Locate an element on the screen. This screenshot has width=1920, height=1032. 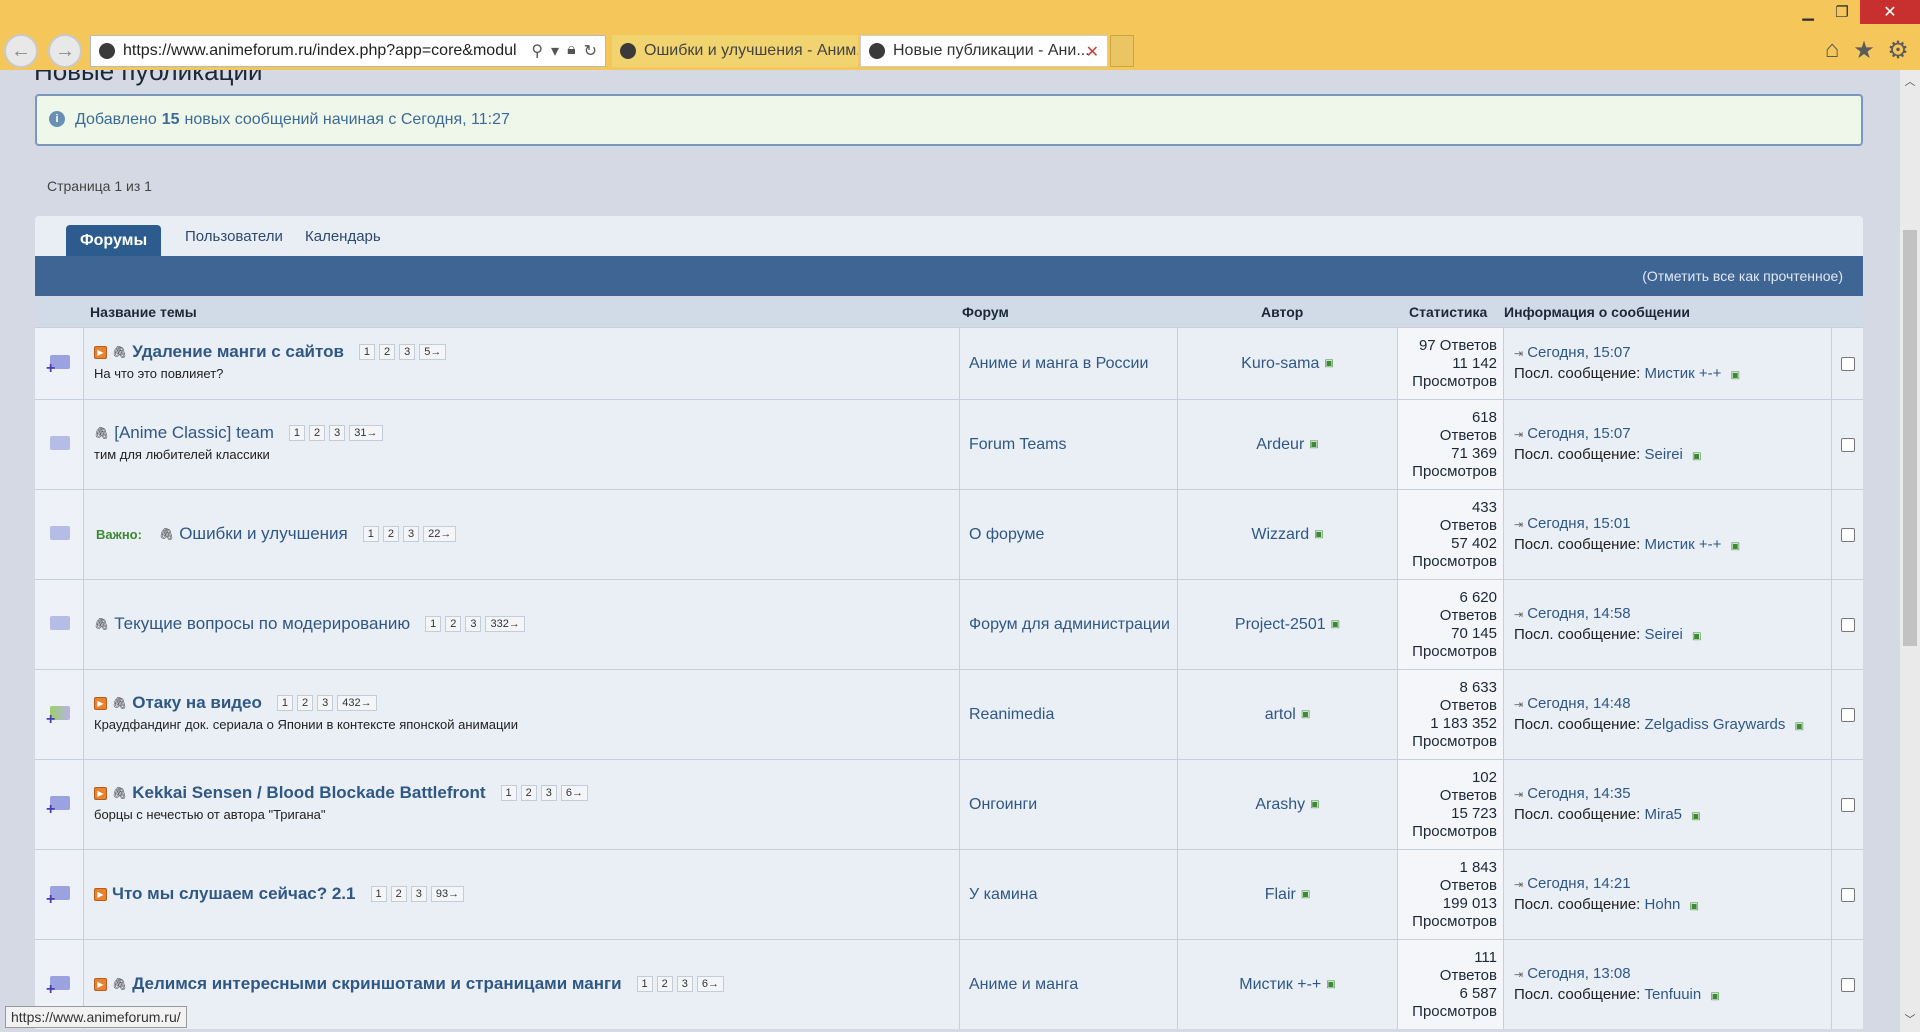
last-post-user-link: Hohn is located at coordinates (1663, 904).